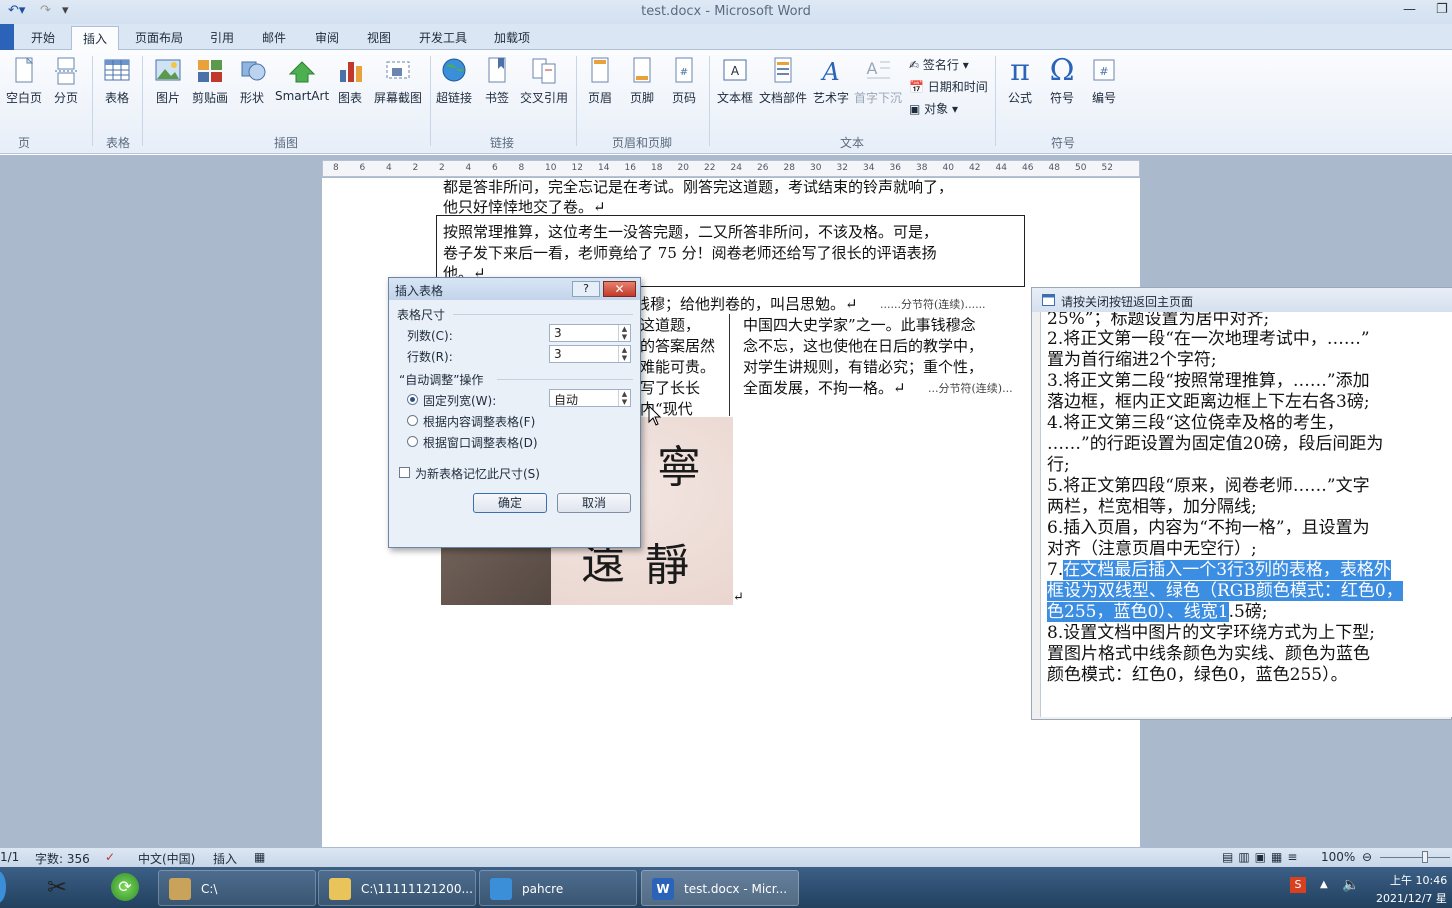 This screenshot has width=1452, height=908. What do you see at coordinates (225, 858) in the screenshot?
I see `insert-mode: 插入` at bounding box center [225, 858].